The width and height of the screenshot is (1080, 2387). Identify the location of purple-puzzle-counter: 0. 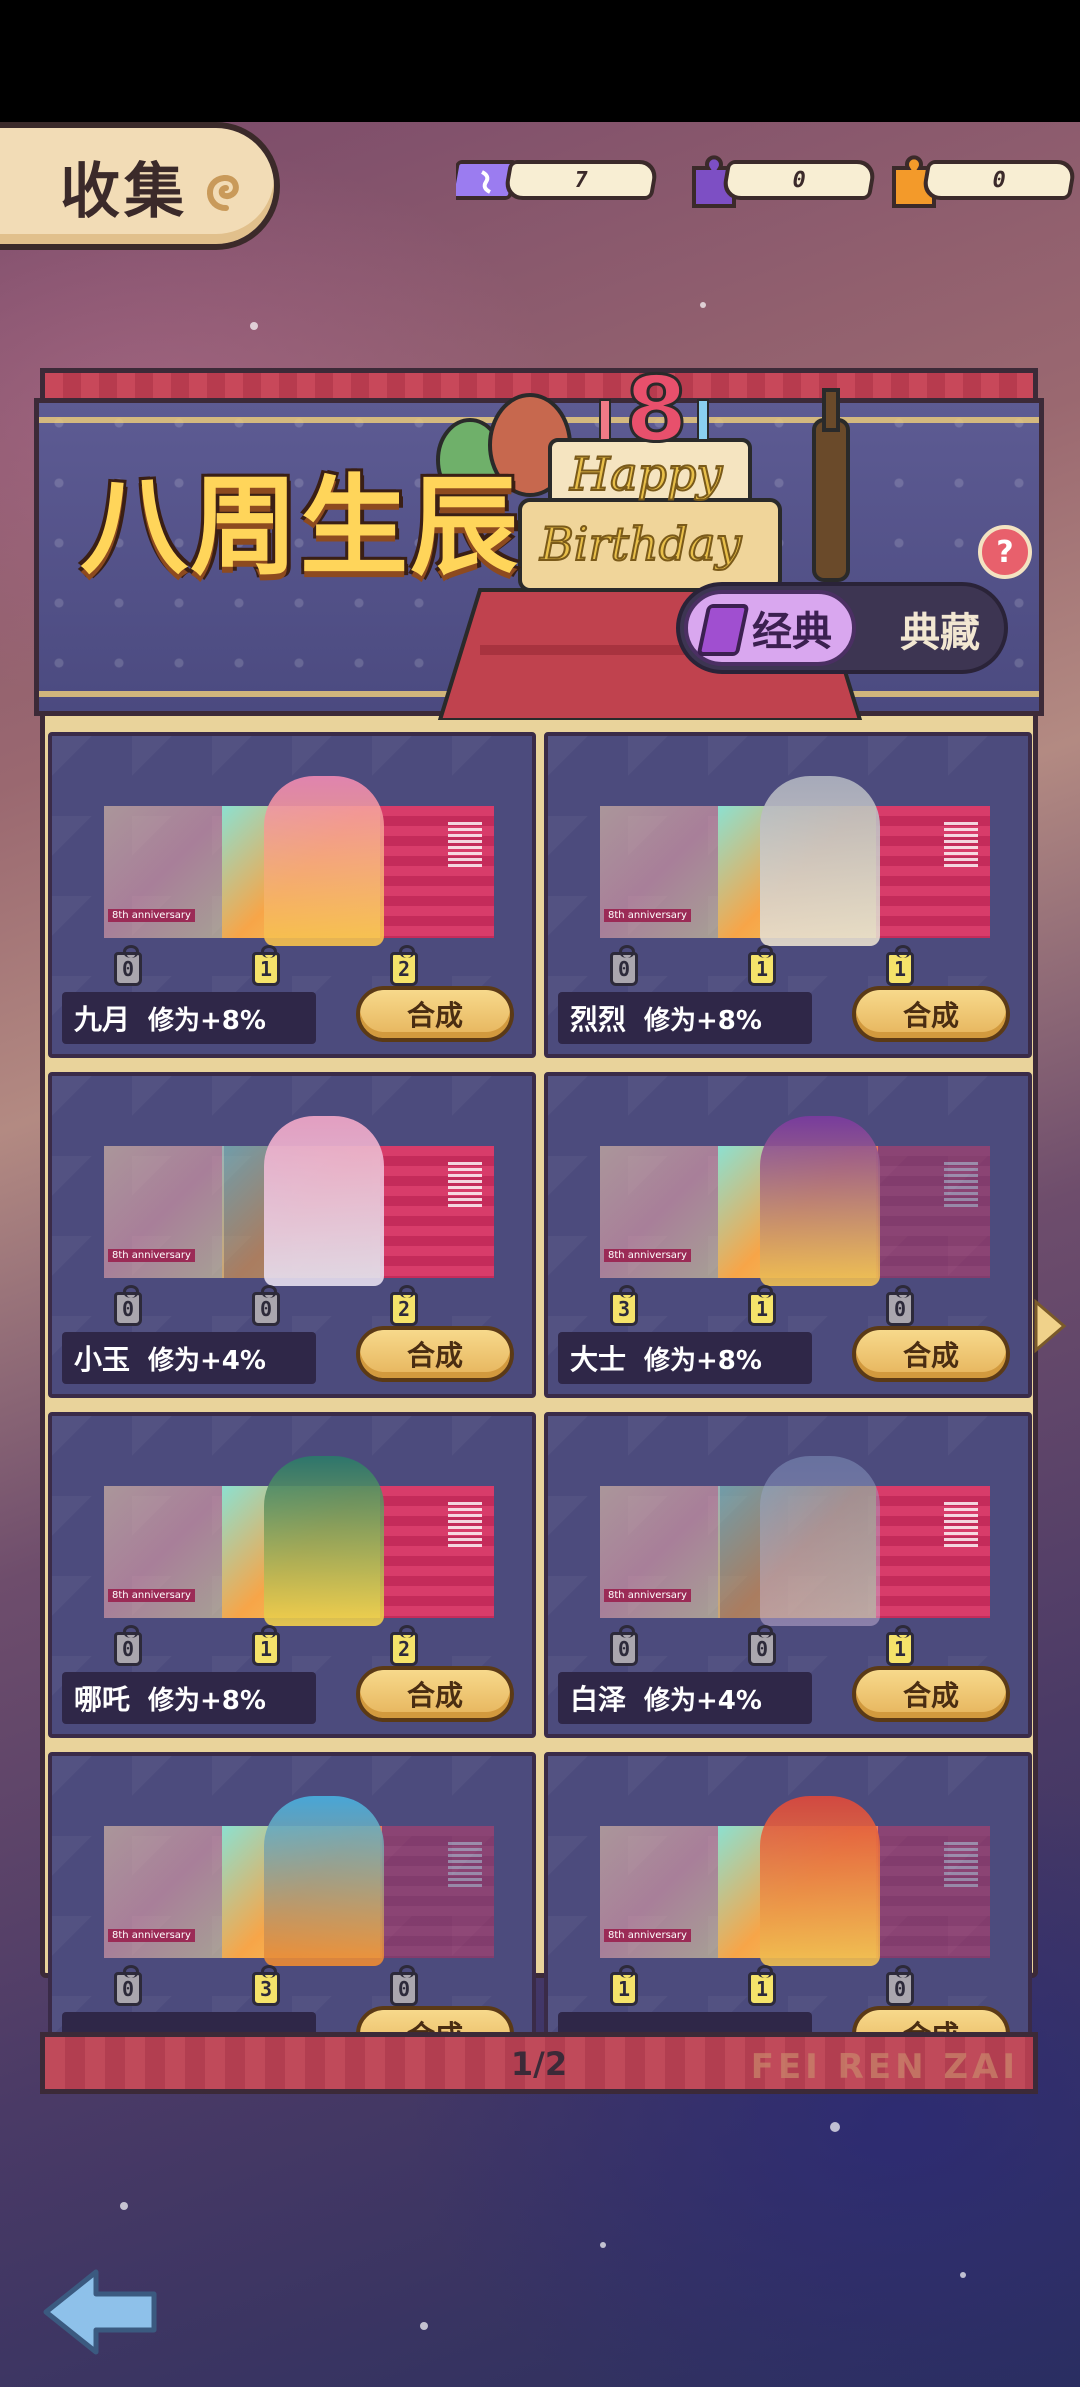
(781, 179).